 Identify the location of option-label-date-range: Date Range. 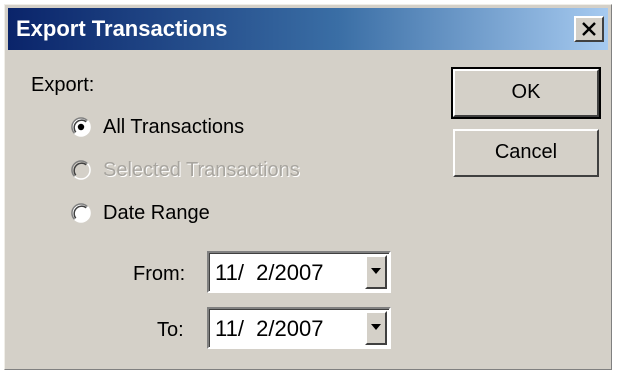
(156, 213).